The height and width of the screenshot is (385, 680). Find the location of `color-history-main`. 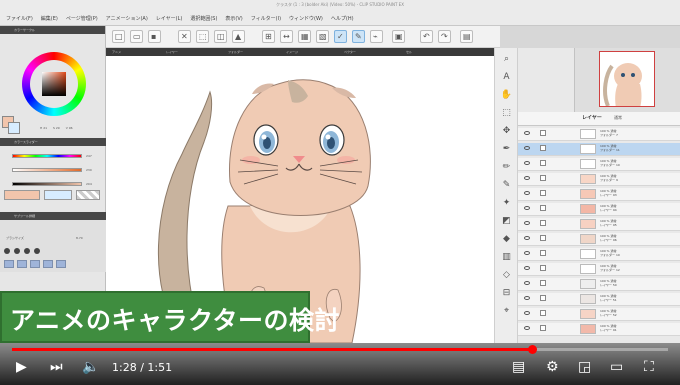

color-history-main is located at coordinates (22, 195).